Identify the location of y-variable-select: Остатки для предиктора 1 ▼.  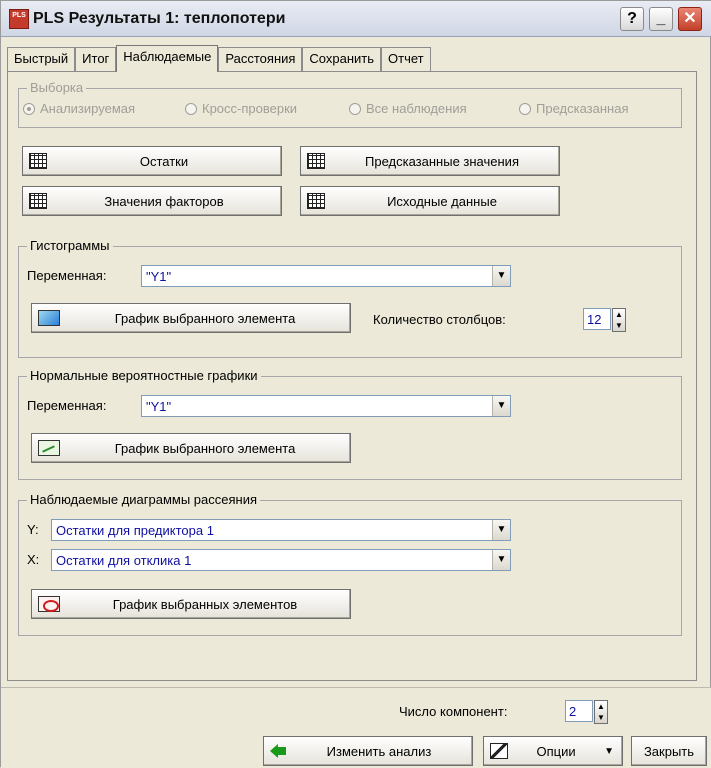
(281, 530).